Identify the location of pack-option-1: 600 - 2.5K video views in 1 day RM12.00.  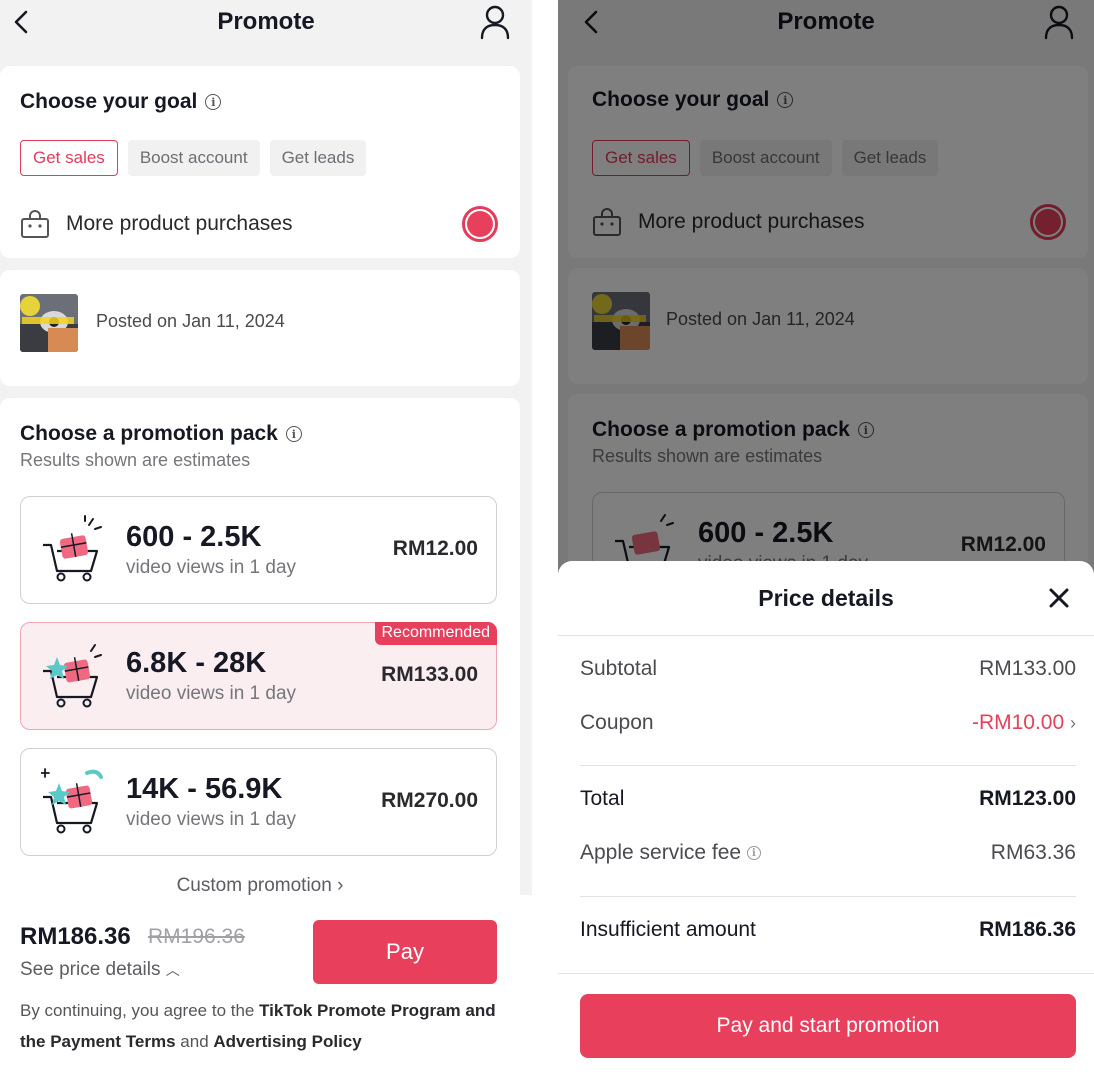
(258, 550).